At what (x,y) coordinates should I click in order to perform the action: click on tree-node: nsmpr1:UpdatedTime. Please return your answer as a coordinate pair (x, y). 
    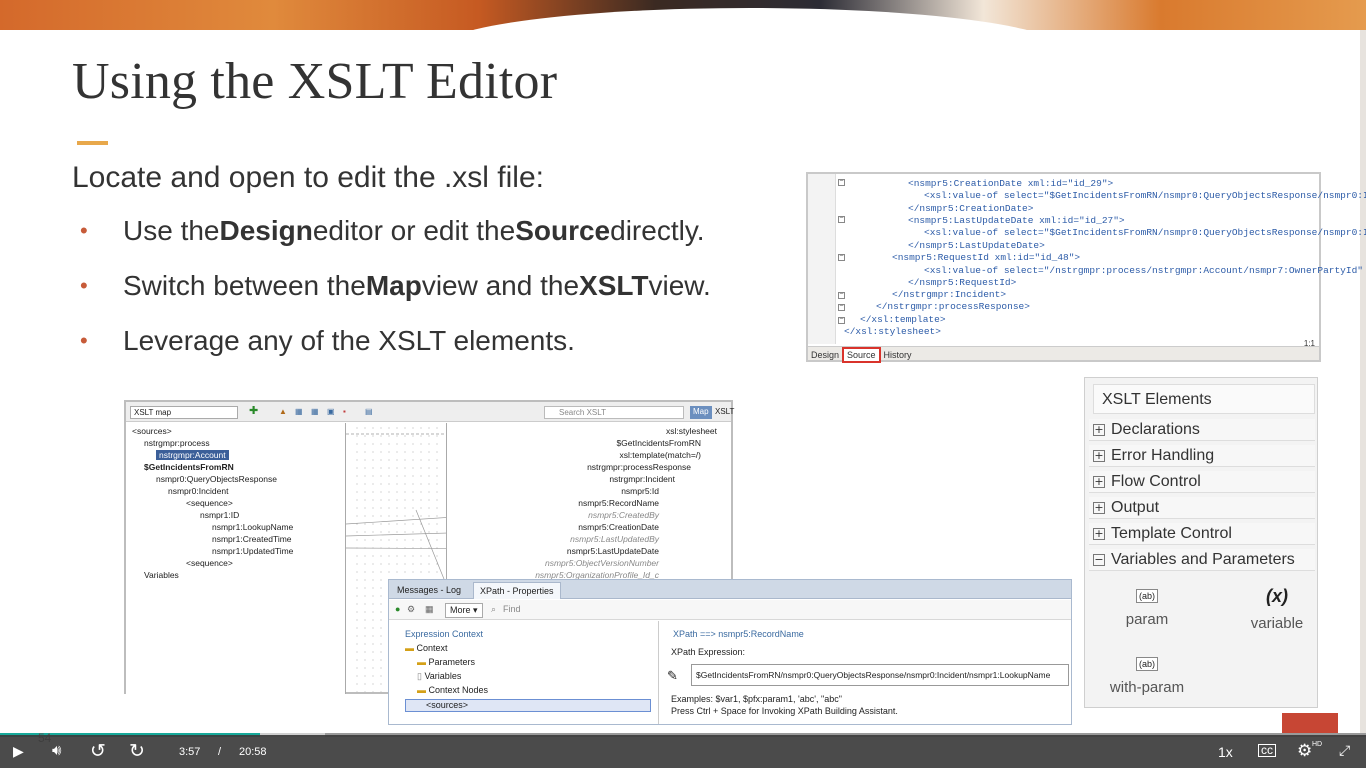
    Looking at the image, I should click on (252, 551).